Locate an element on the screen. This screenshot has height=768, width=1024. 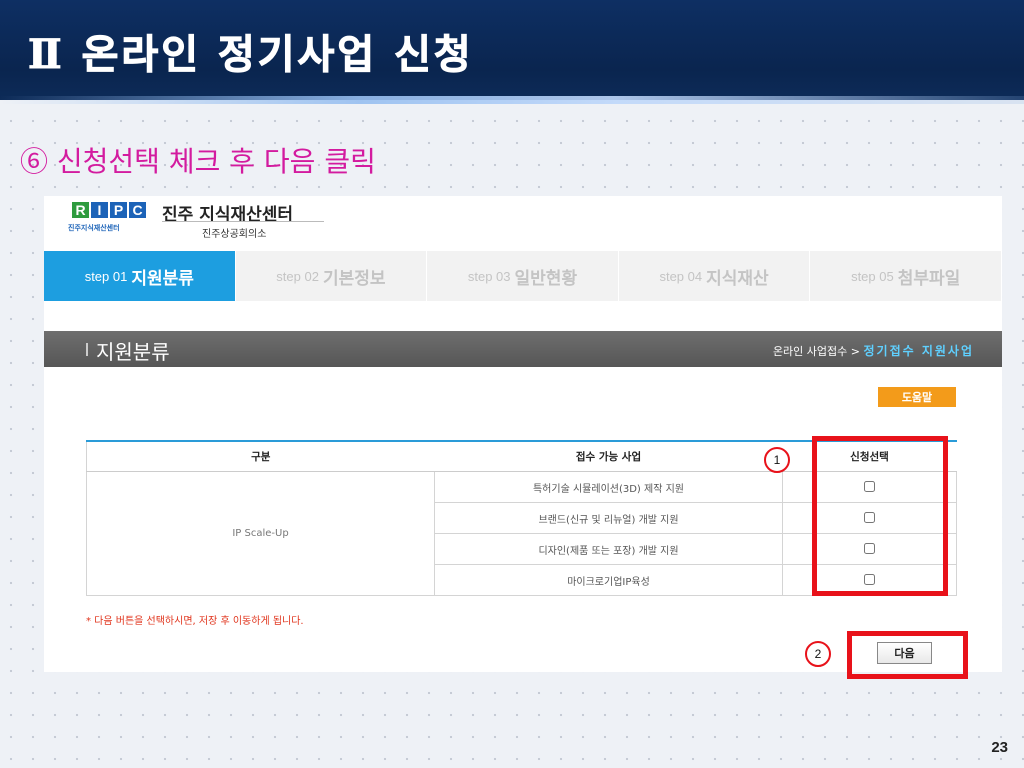
logo-letter: R is located at coordinates (80, 210).